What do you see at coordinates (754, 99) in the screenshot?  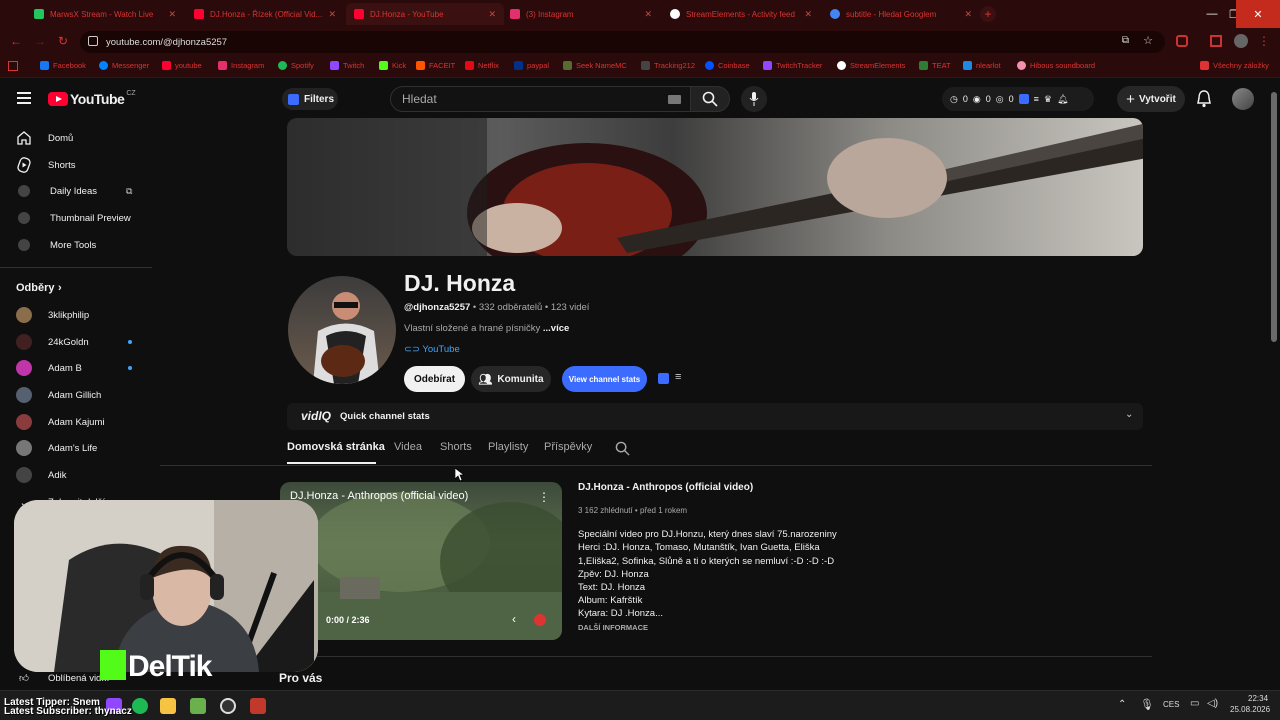 I see `voice-search-button` at bounding box center [754, 99].